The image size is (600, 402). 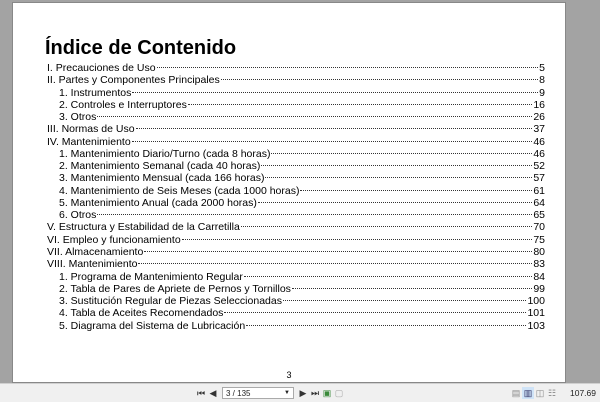 I want to click on page-number: 3, so click(x=289, y=375).